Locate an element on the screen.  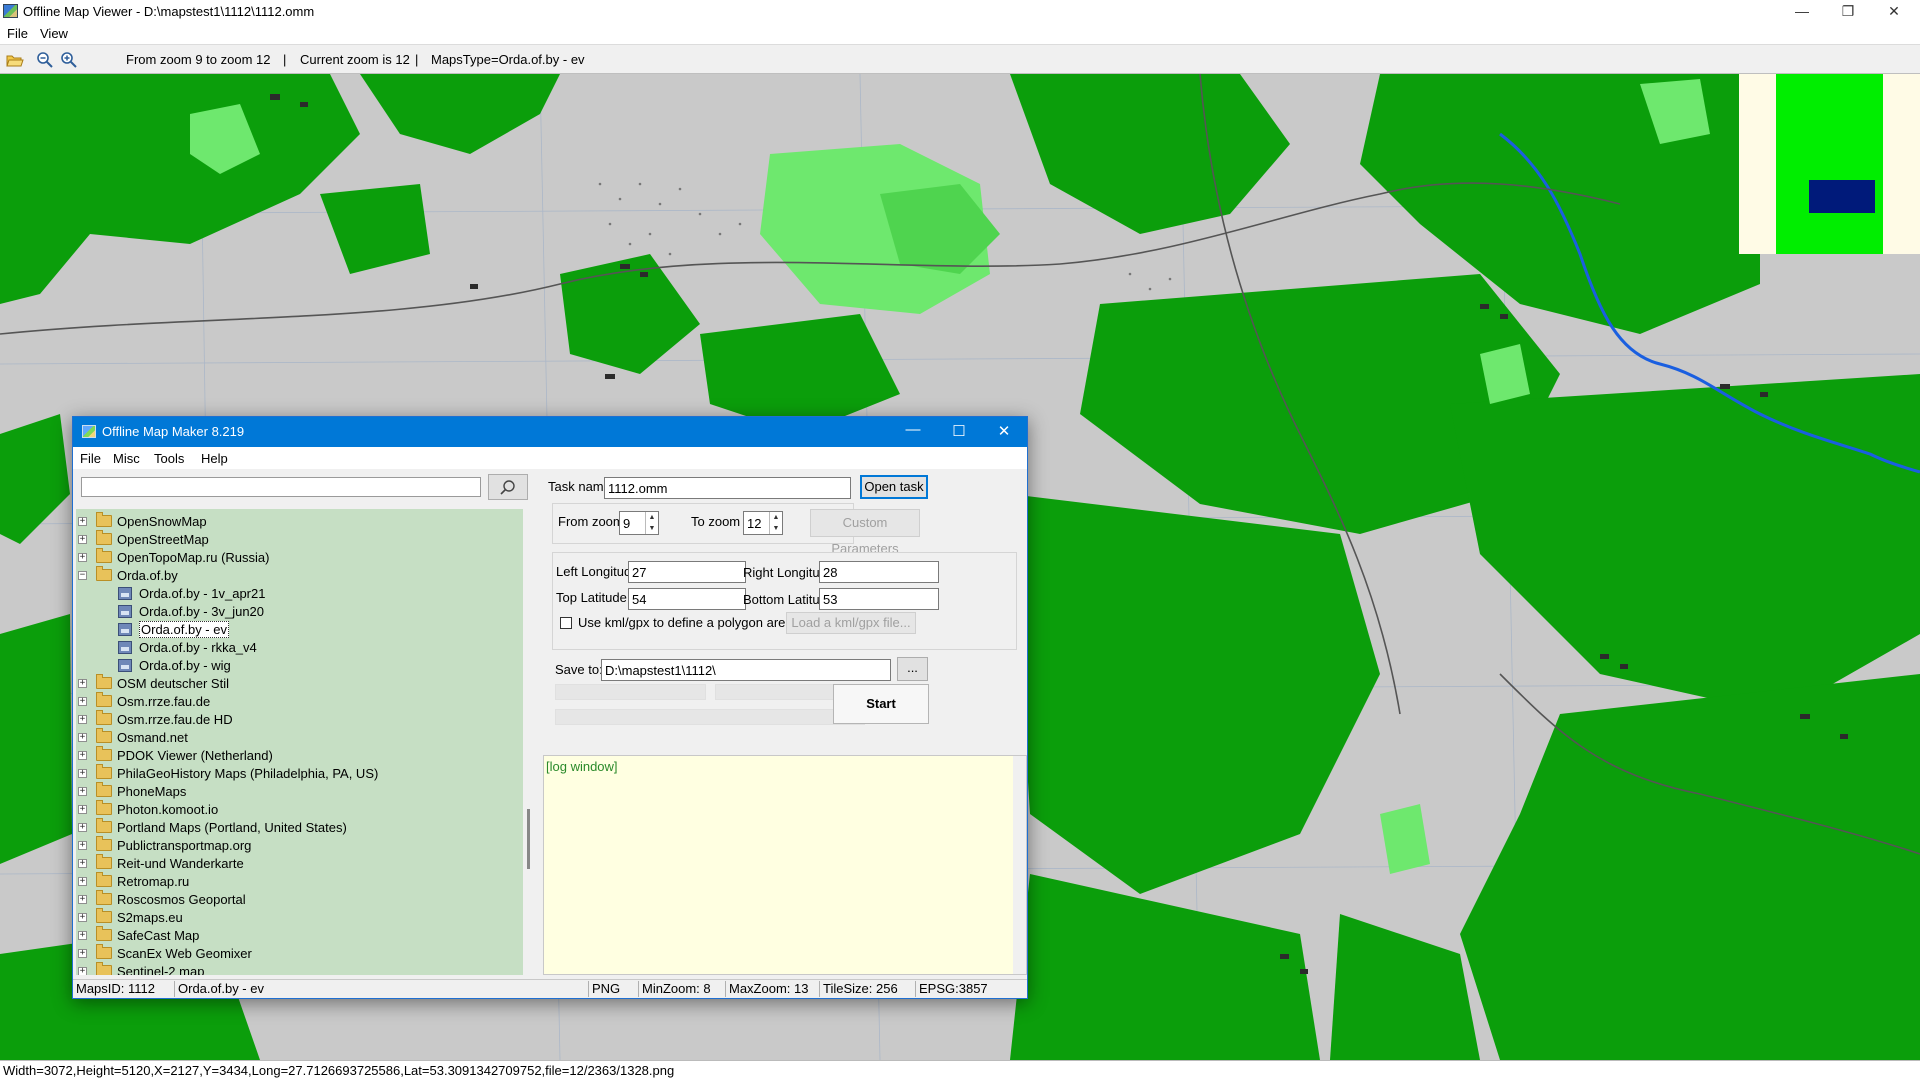
tree-folder-item: + Publictransportmap.org is located at coordinates (299, 845).